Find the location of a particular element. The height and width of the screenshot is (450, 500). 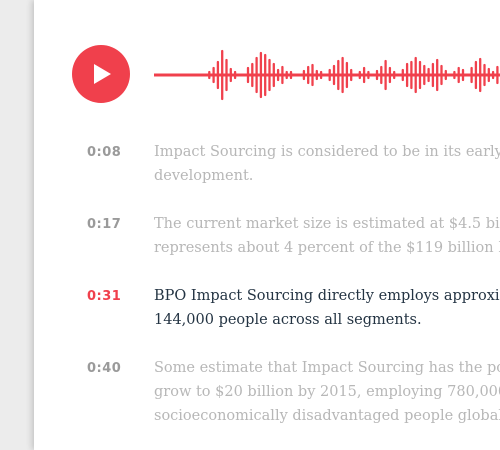

text-line: 144,000 people across all segments. is located at coordinates (288, 320).